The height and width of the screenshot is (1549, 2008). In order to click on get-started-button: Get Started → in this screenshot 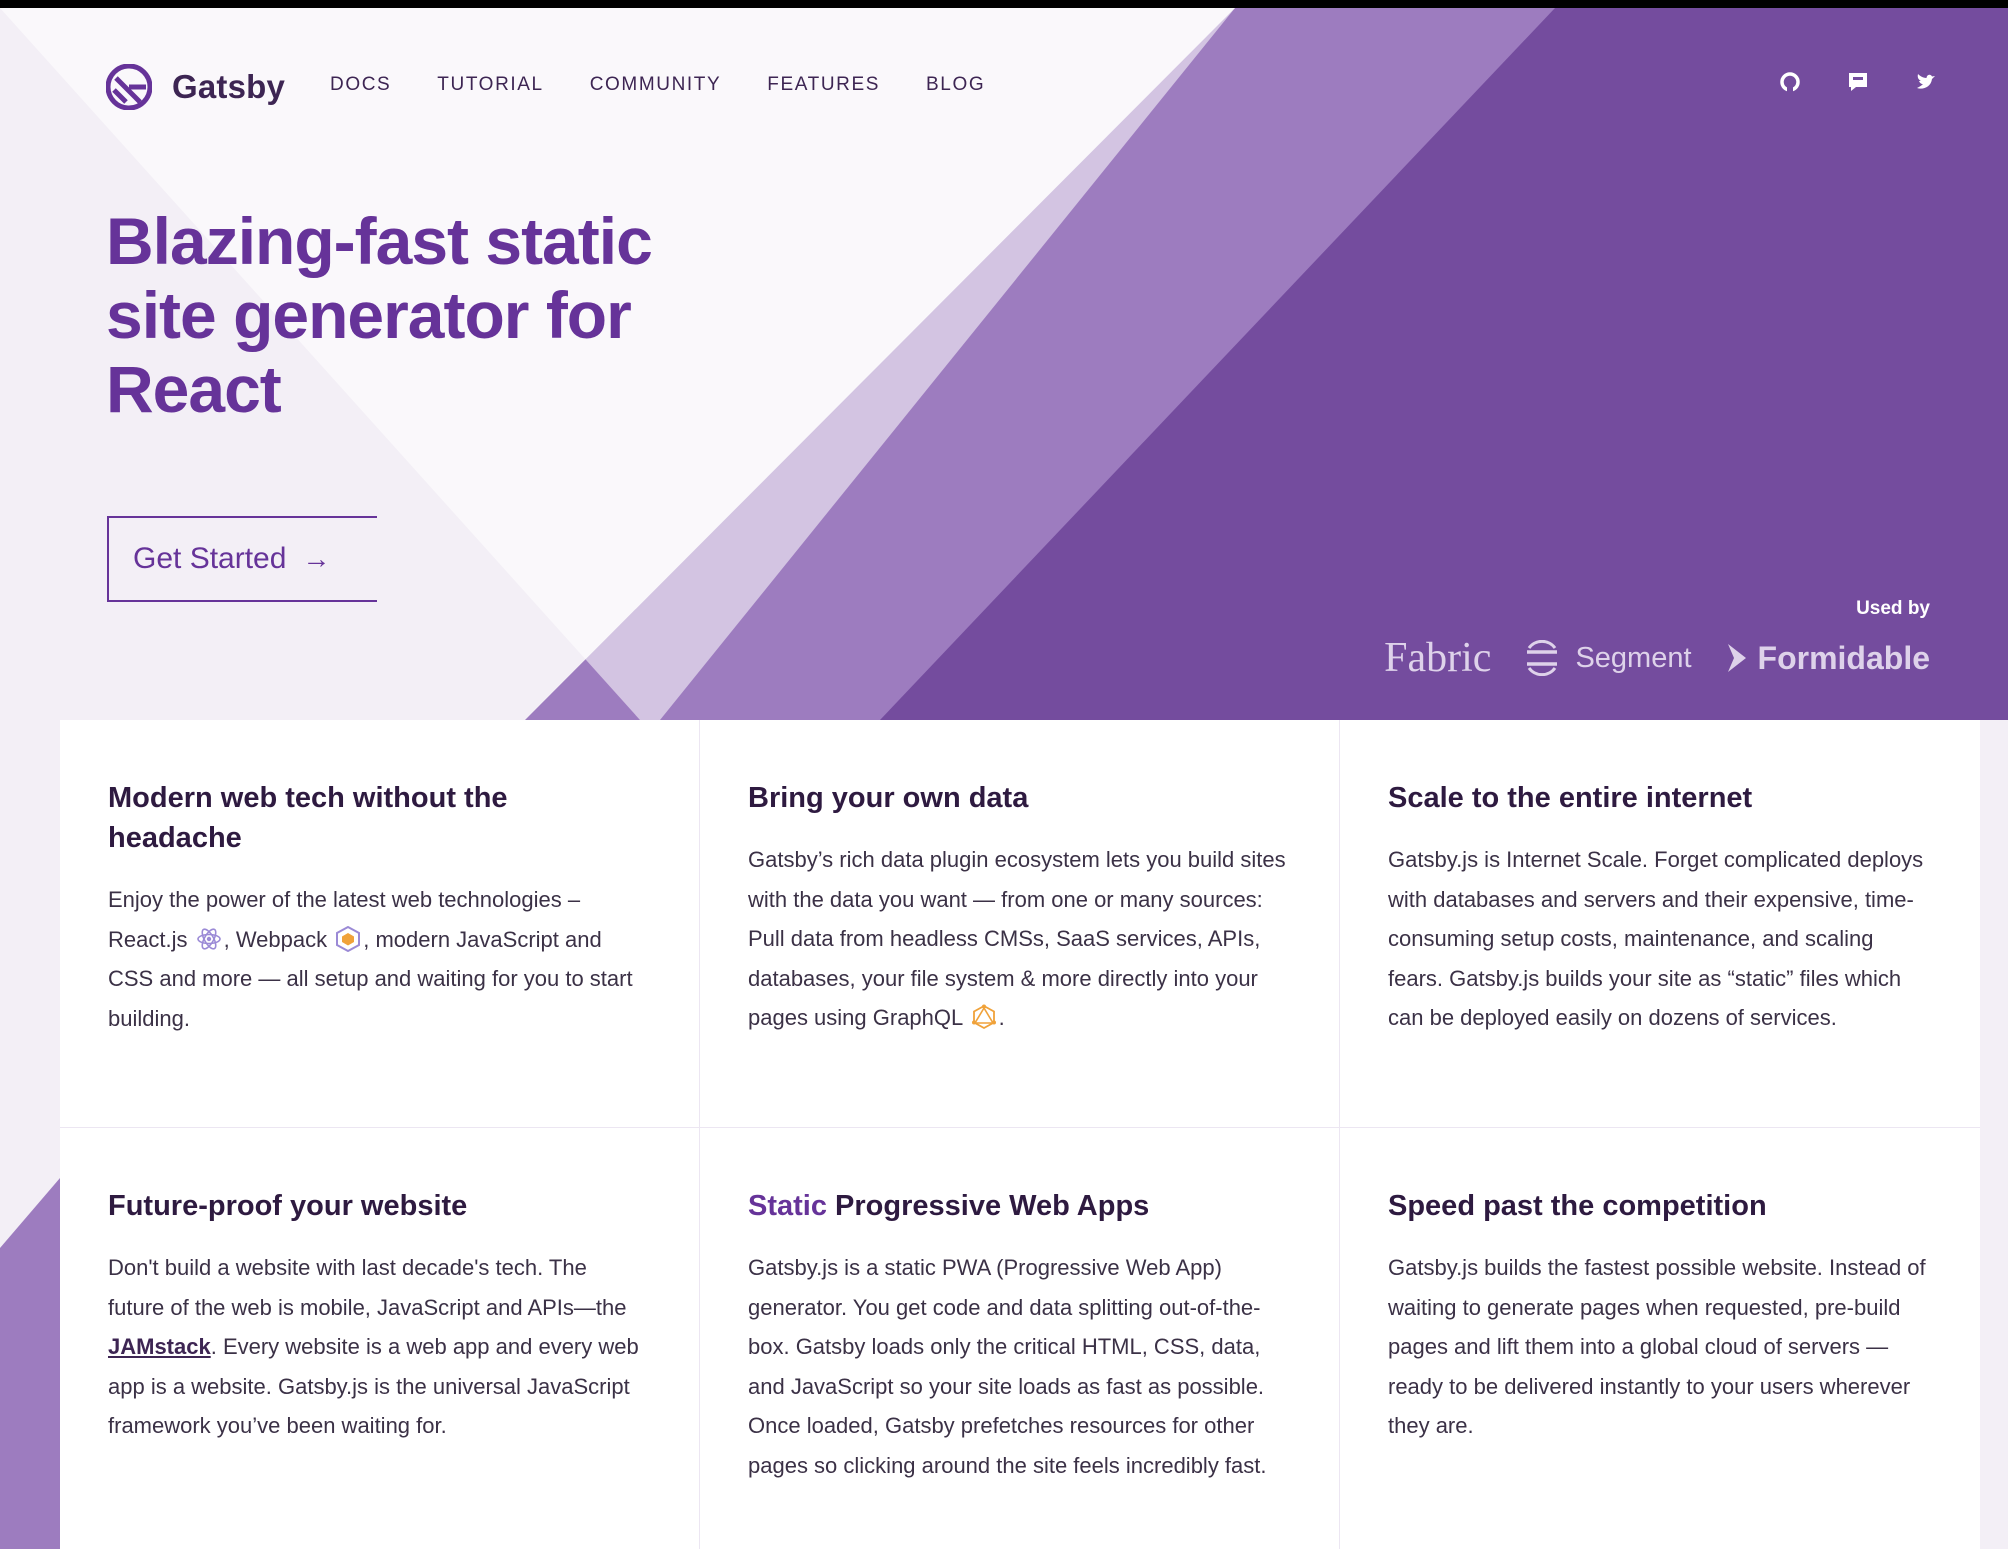, I will do `click(242, 559)`.